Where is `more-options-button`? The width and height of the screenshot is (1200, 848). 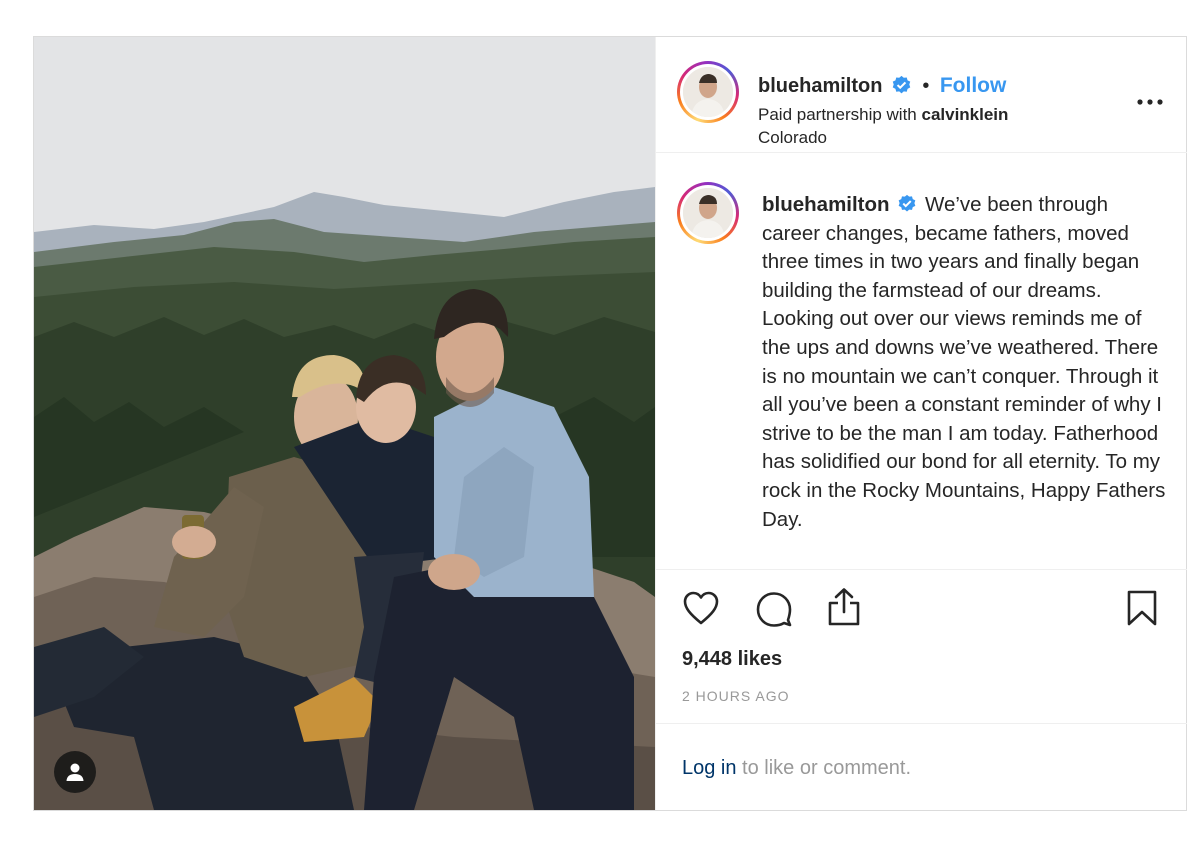
more-options-button is located at coordinates (1150, 98).